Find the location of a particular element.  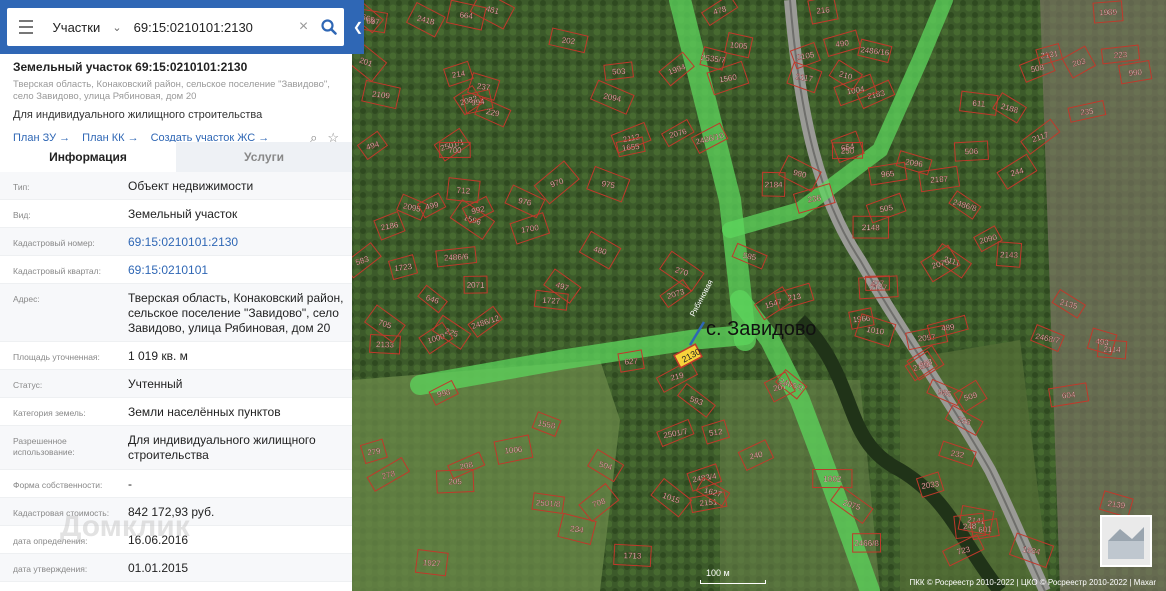

parcel-number: 490 is located at coordinates (842, 43).